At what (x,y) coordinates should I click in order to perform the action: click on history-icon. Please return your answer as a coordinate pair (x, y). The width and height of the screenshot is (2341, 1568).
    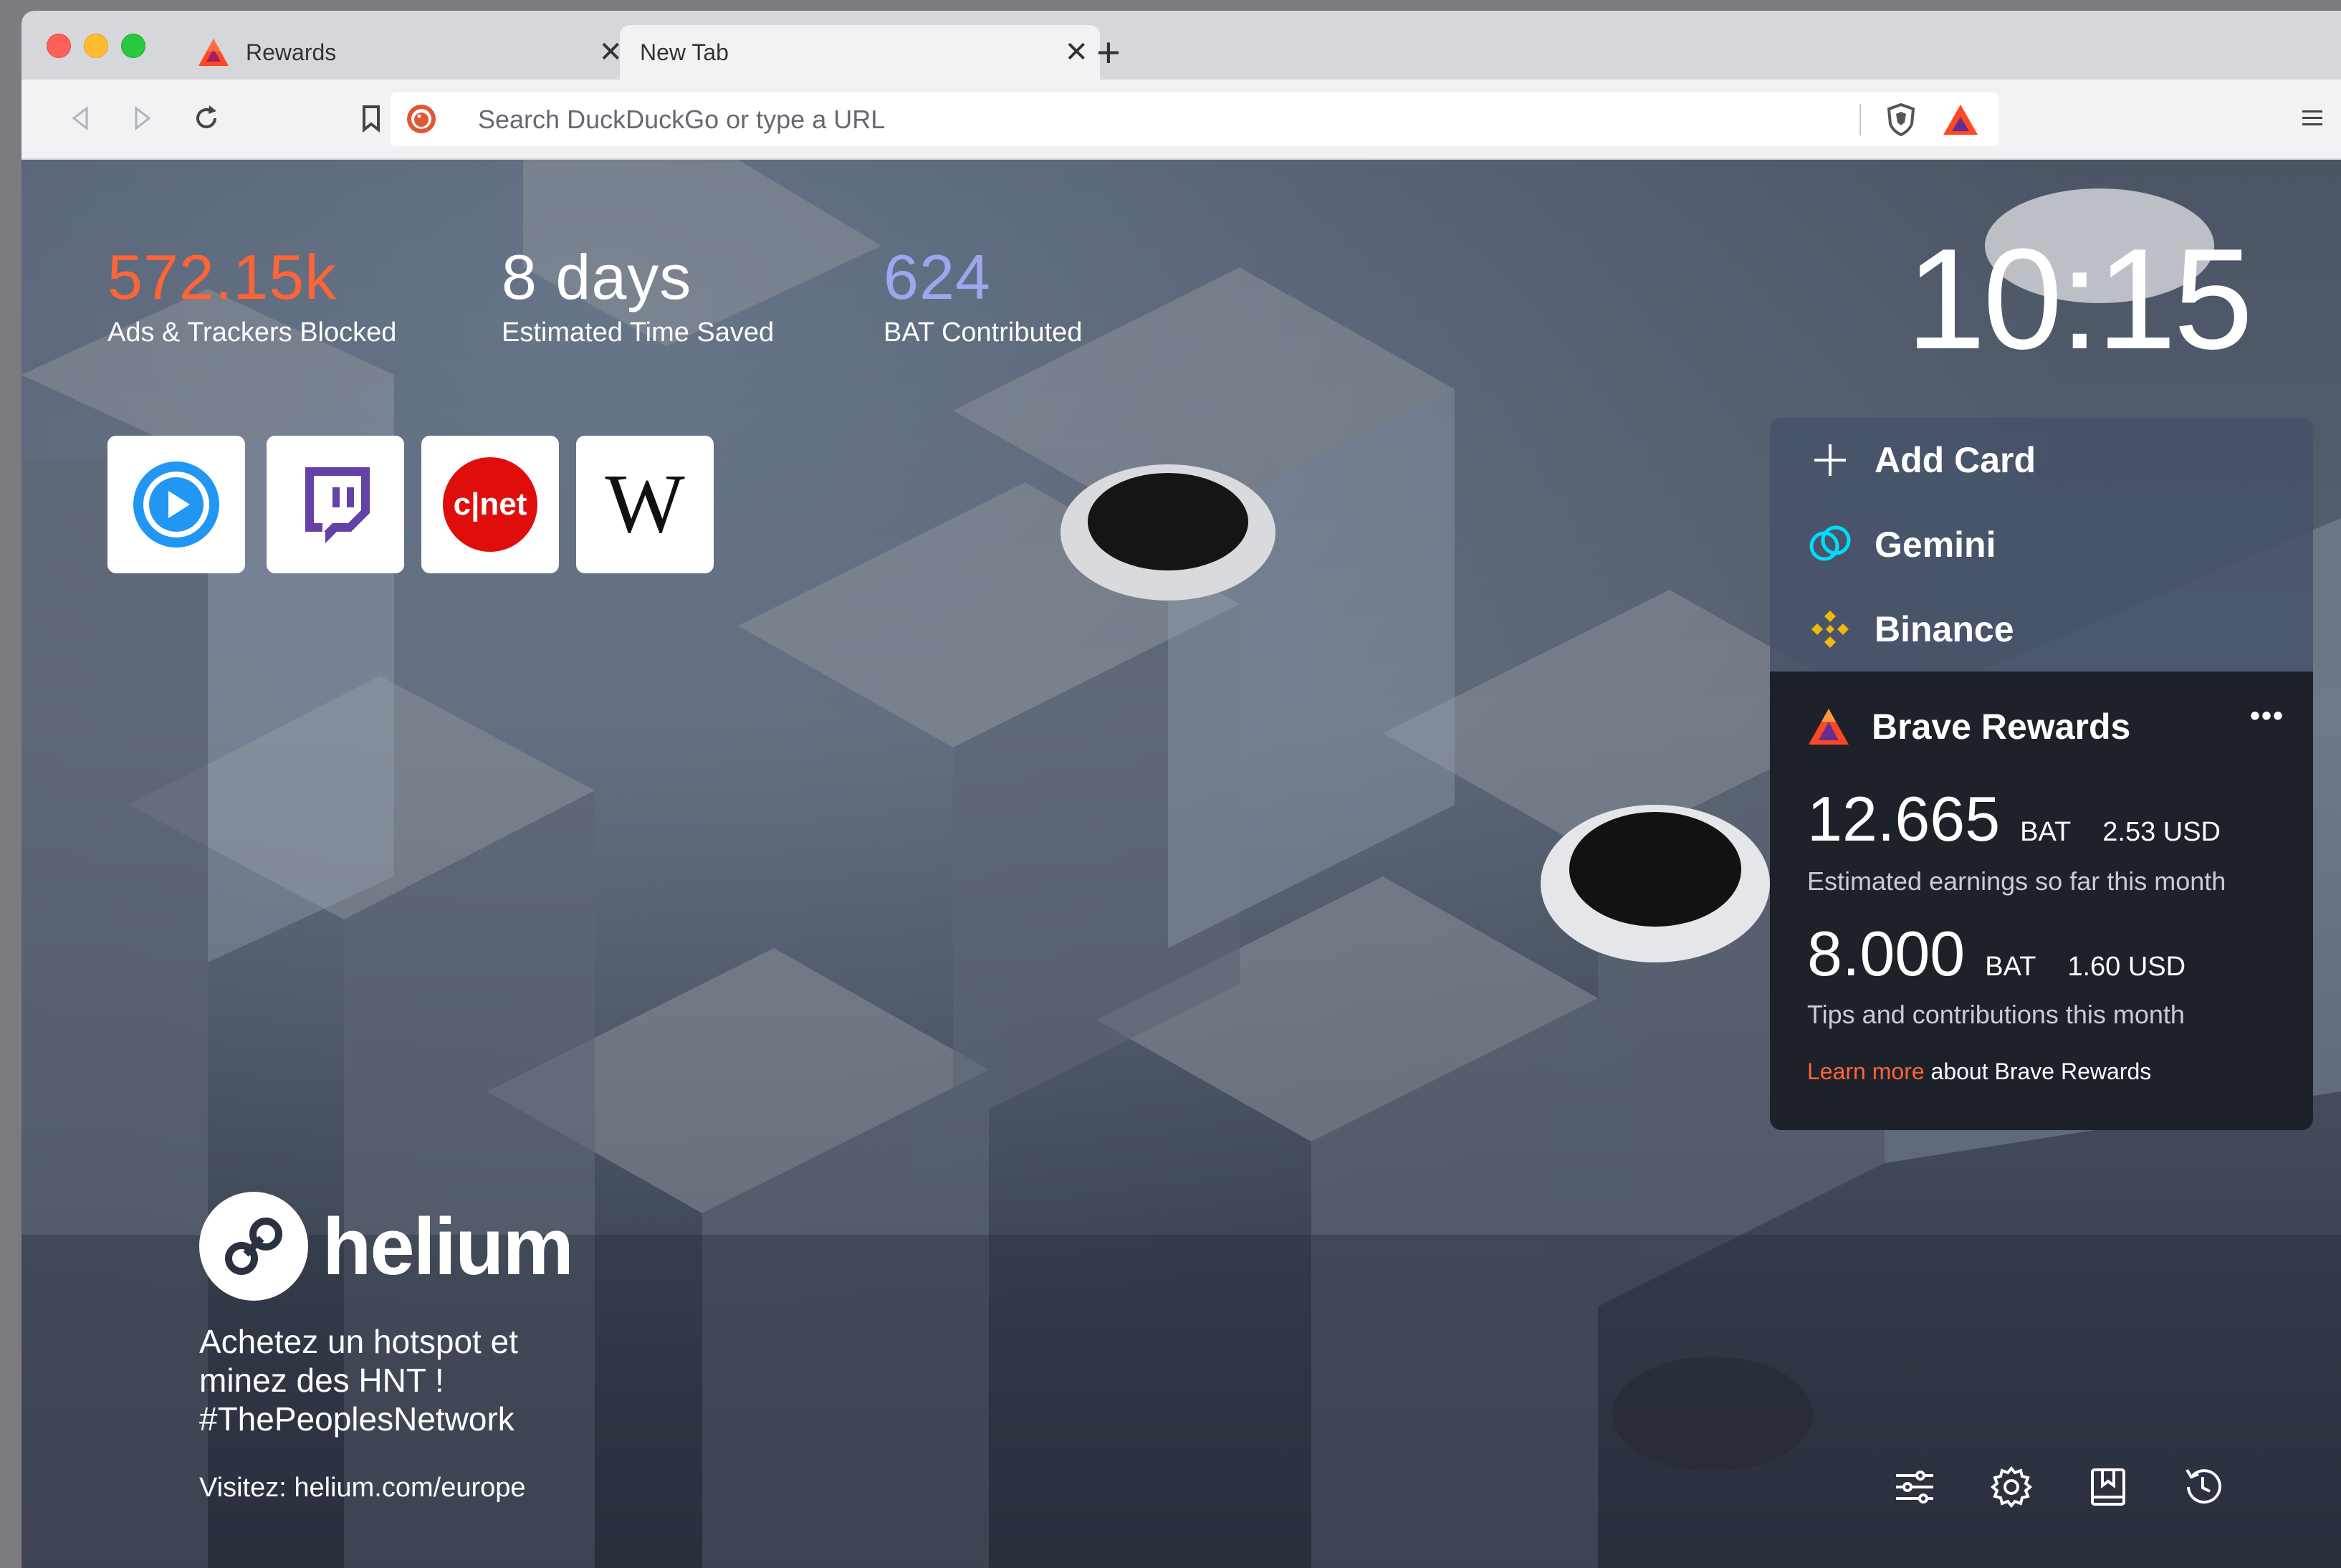
    Looking at the image, I should click on (2203, 1487).